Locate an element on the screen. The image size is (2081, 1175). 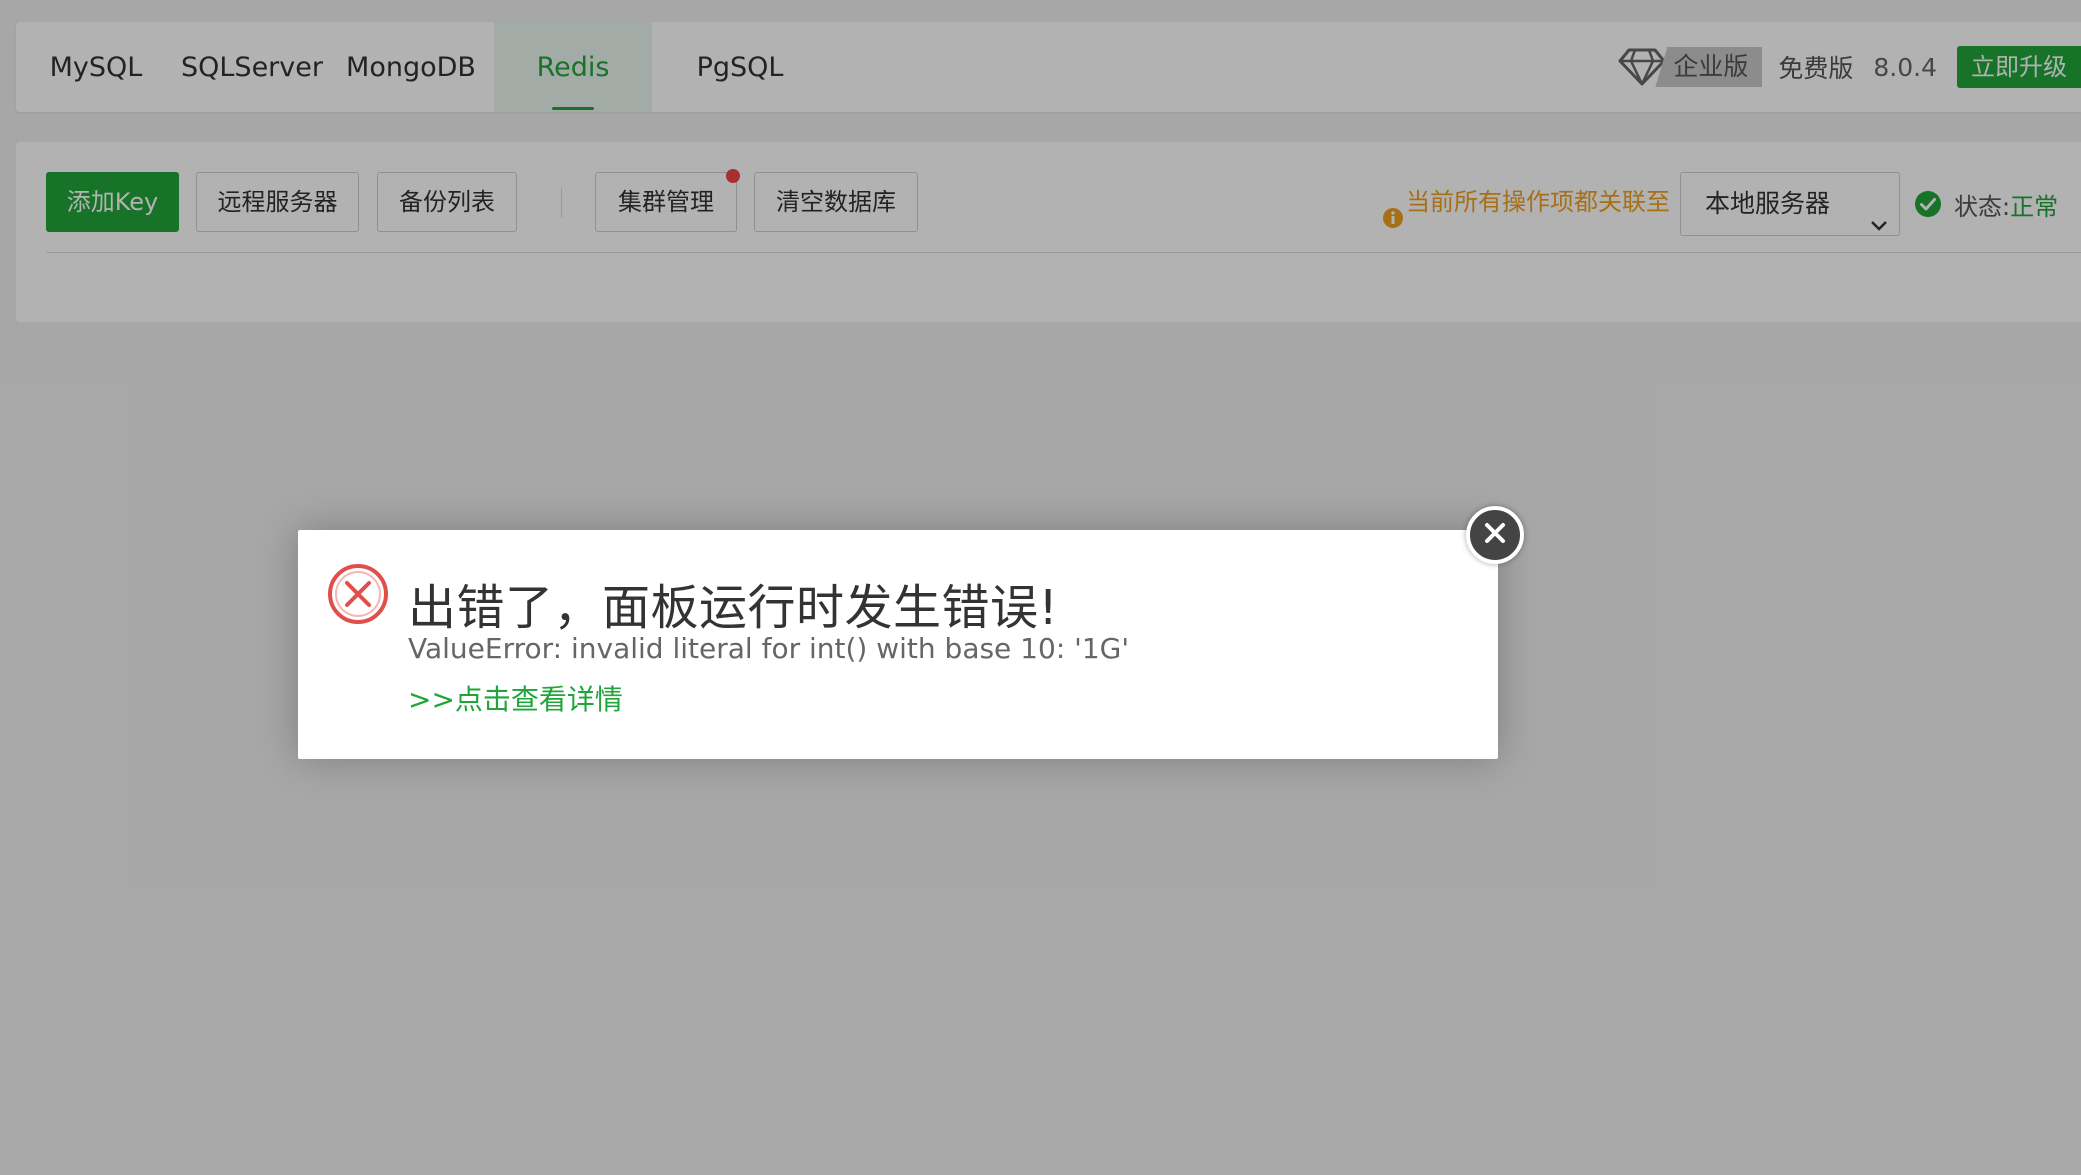
close-icon is located at coordinates (1495, 535).